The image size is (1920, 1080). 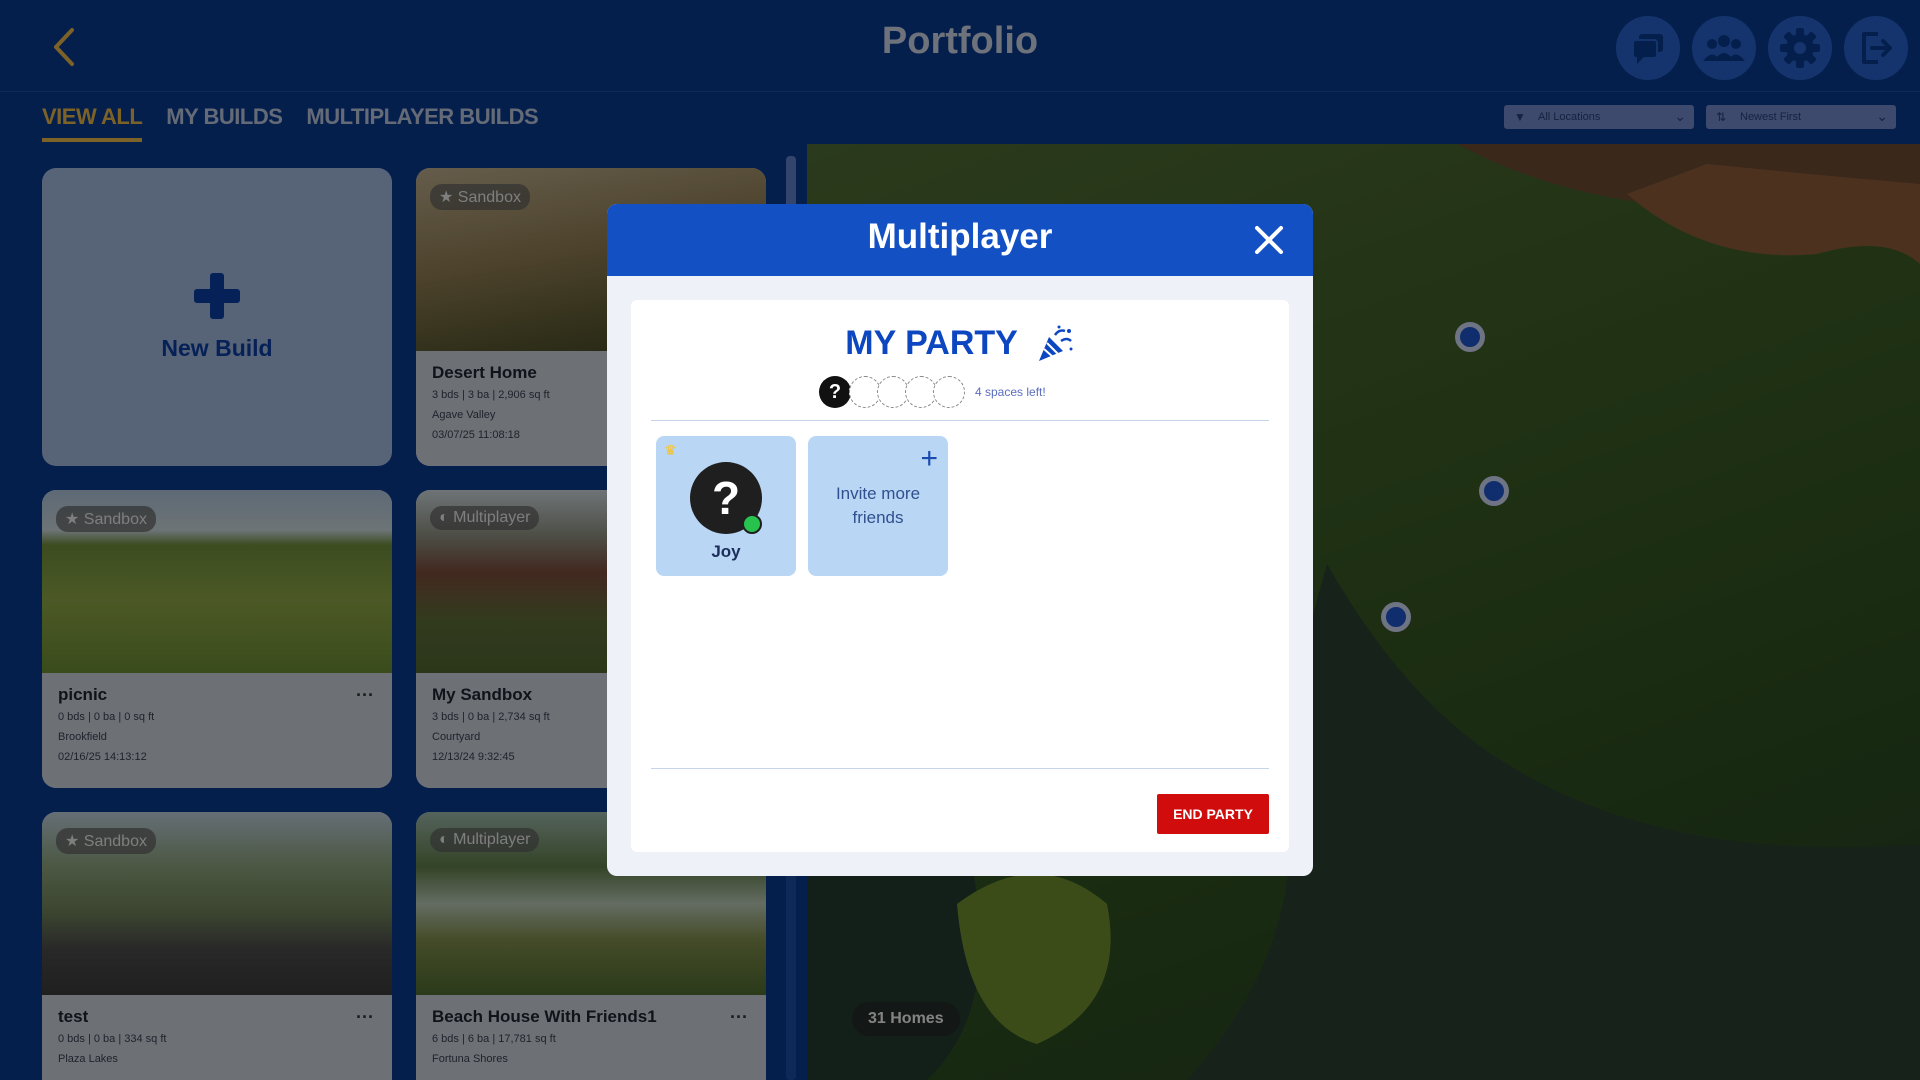 I want to click on crown-icon: ♛, so click(x=670, y=450).